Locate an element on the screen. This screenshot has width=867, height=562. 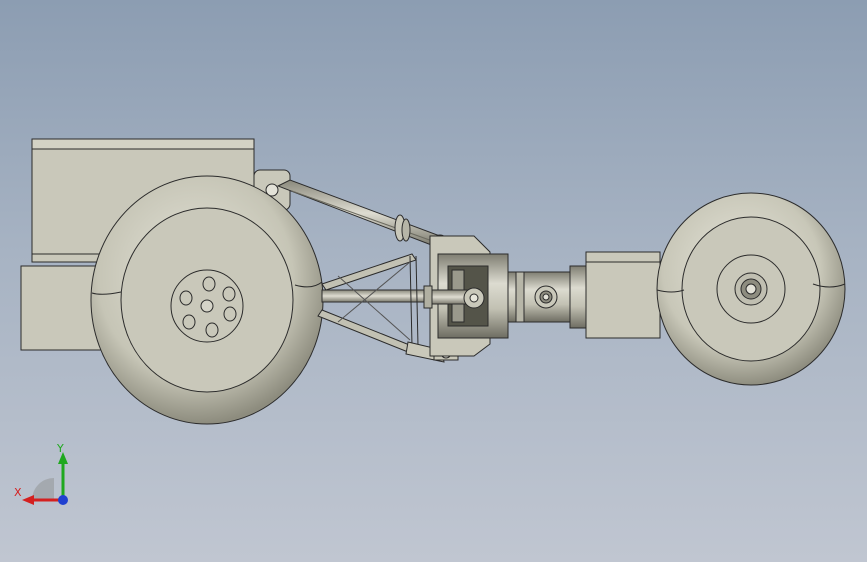
right-wheel is located at coordinates (751, 289).